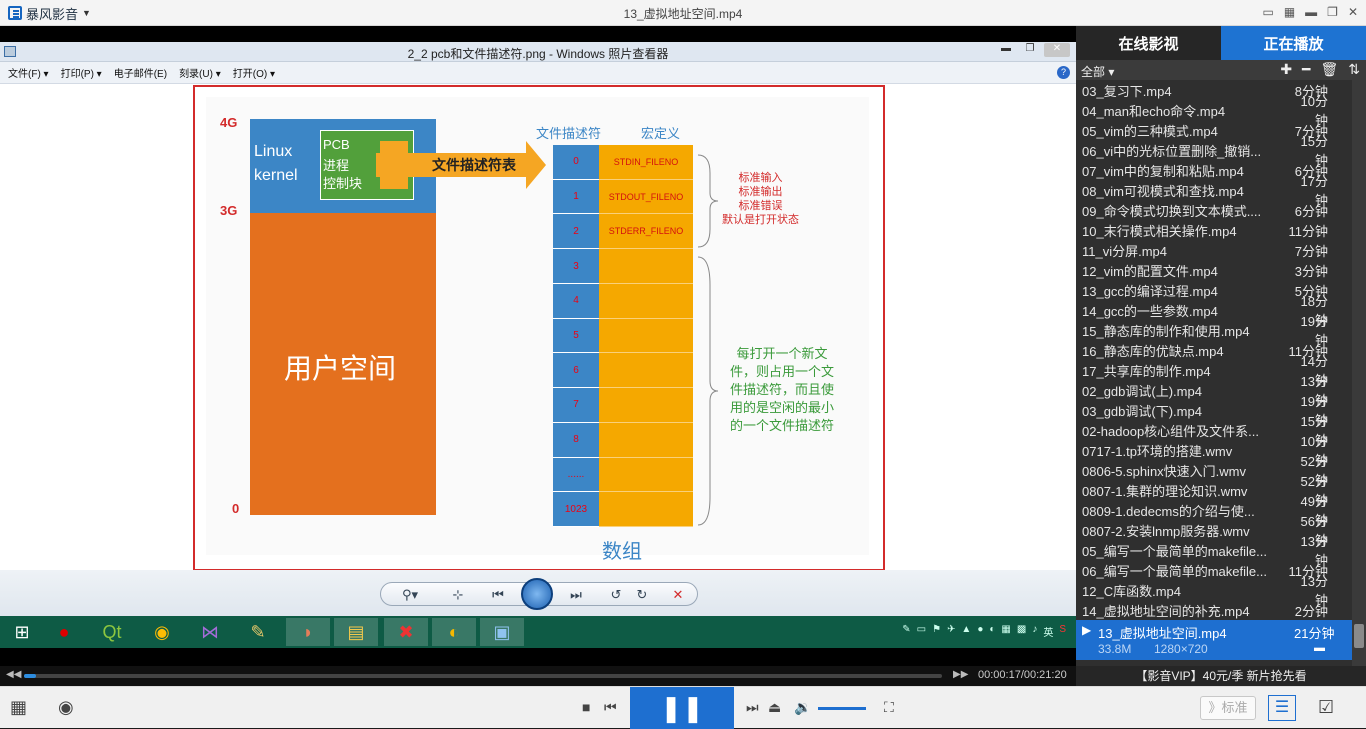 Image resolution: width=1366 pixels, height=729 pixels. What do you see at coordinates (678, 595) in the screenshot?
I see `delete-icon: ✕` at bounding box center [678, 595].